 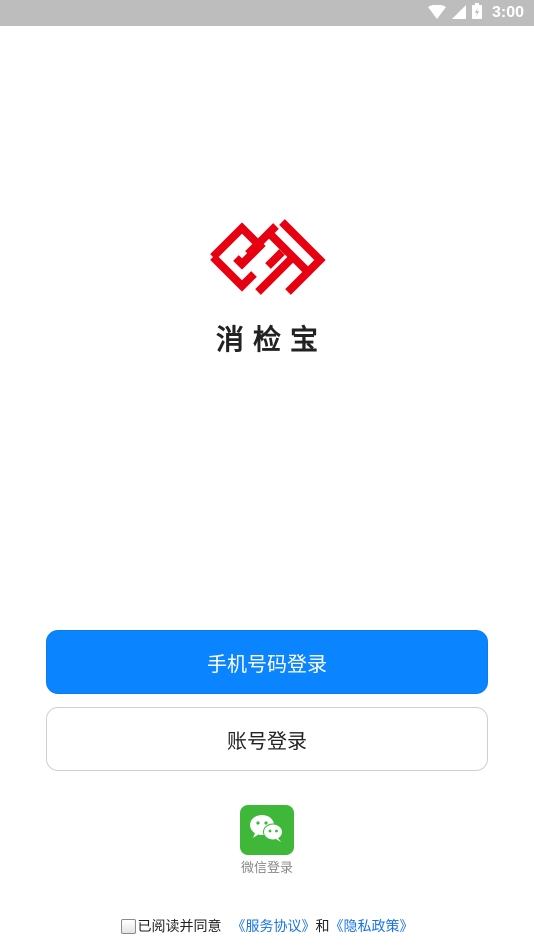 I want to click on agreement-conjunction: 和, so click(x=322, y=927).